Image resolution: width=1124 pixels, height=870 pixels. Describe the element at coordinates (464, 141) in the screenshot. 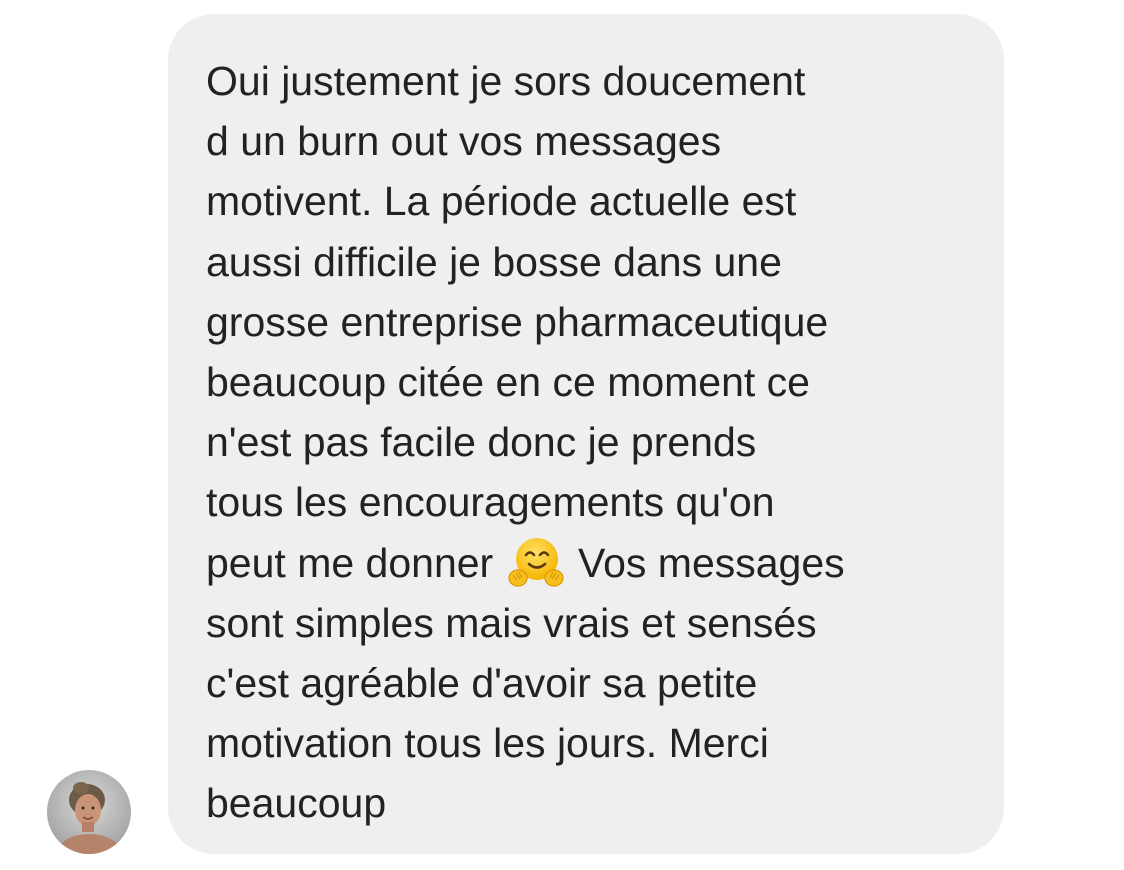

I see `message-line: d un burn out vos messages` at that location.